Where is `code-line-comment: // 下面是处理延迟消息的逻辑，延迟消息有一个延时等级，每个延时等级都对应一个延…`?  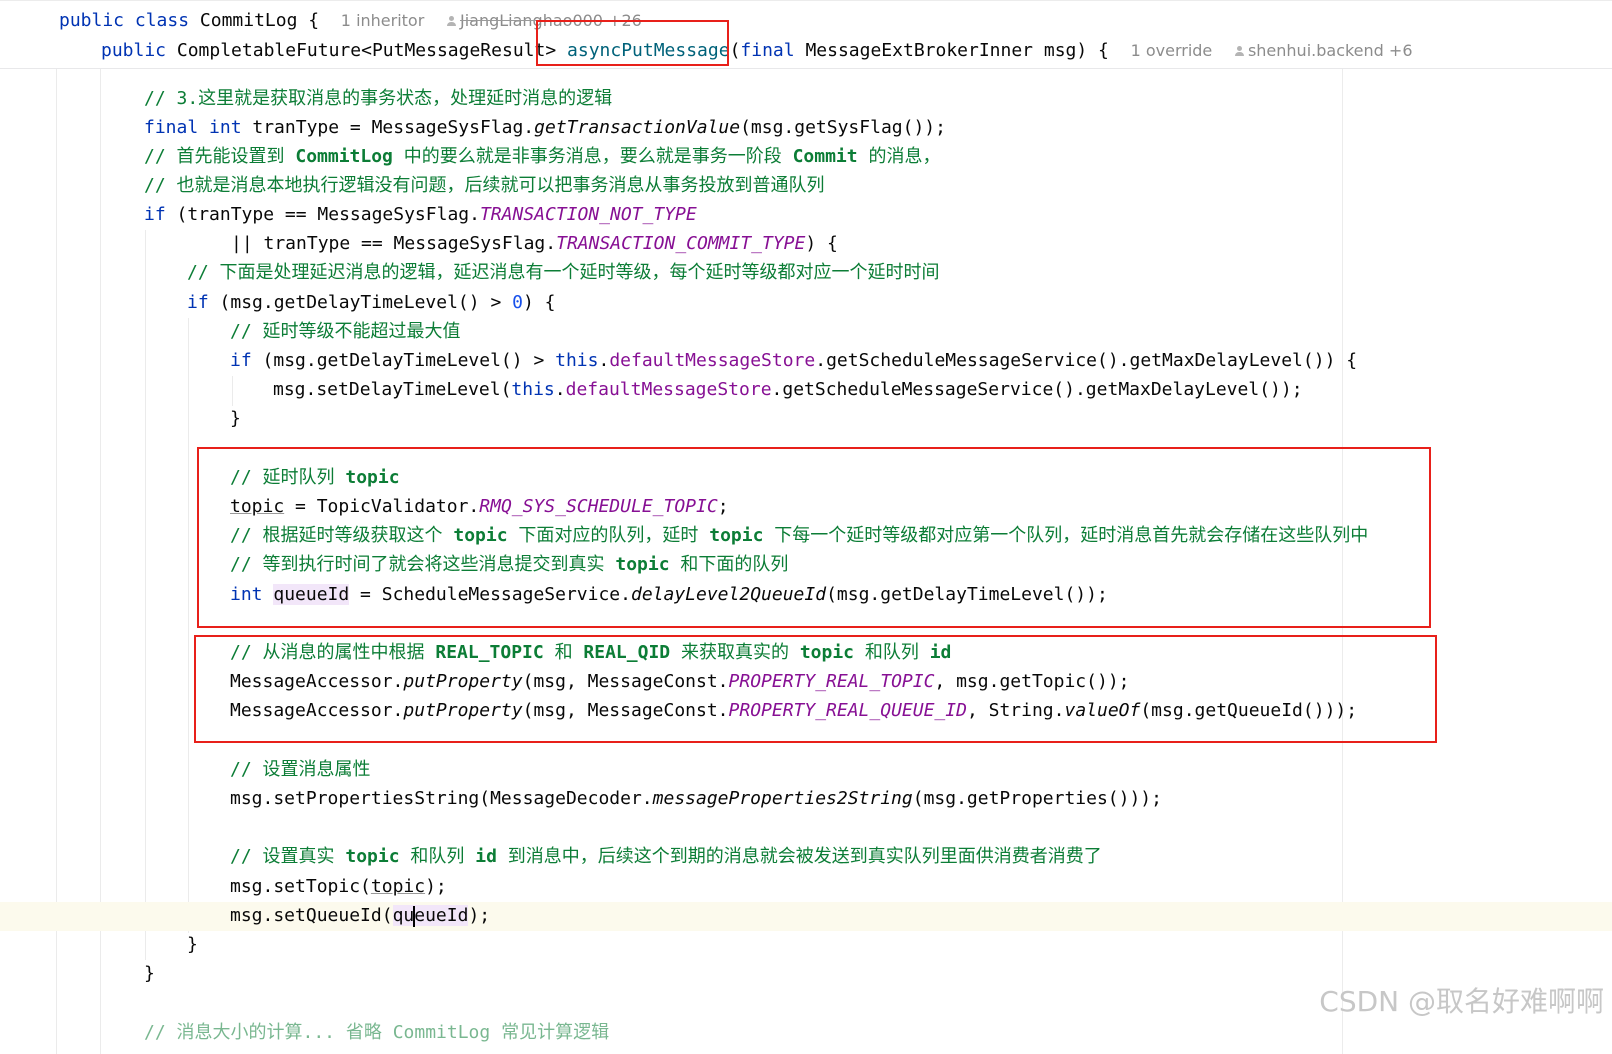 code-line-comment: // 下面是处理延迟消息的逻辑，延迟消息有一个延时等级，每个延时等级都对应一个延… is located at coordinates (563, 272).